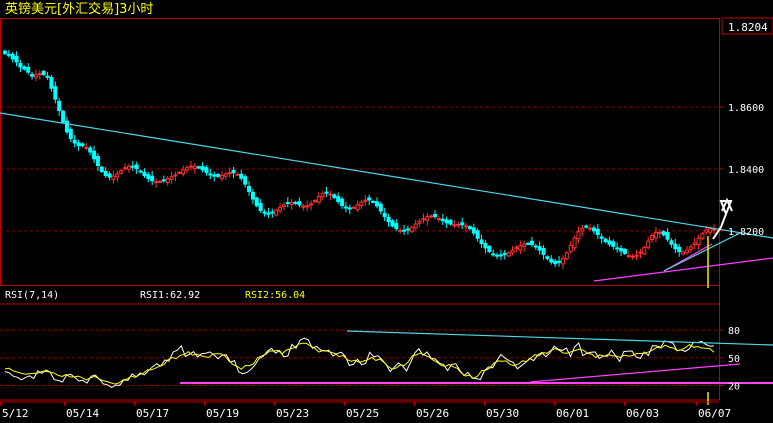 The image size is (773, 423). Describe the element at coordinates (15, 413) in the screenshot. I see `x-tick-label: 5/12` at that location.